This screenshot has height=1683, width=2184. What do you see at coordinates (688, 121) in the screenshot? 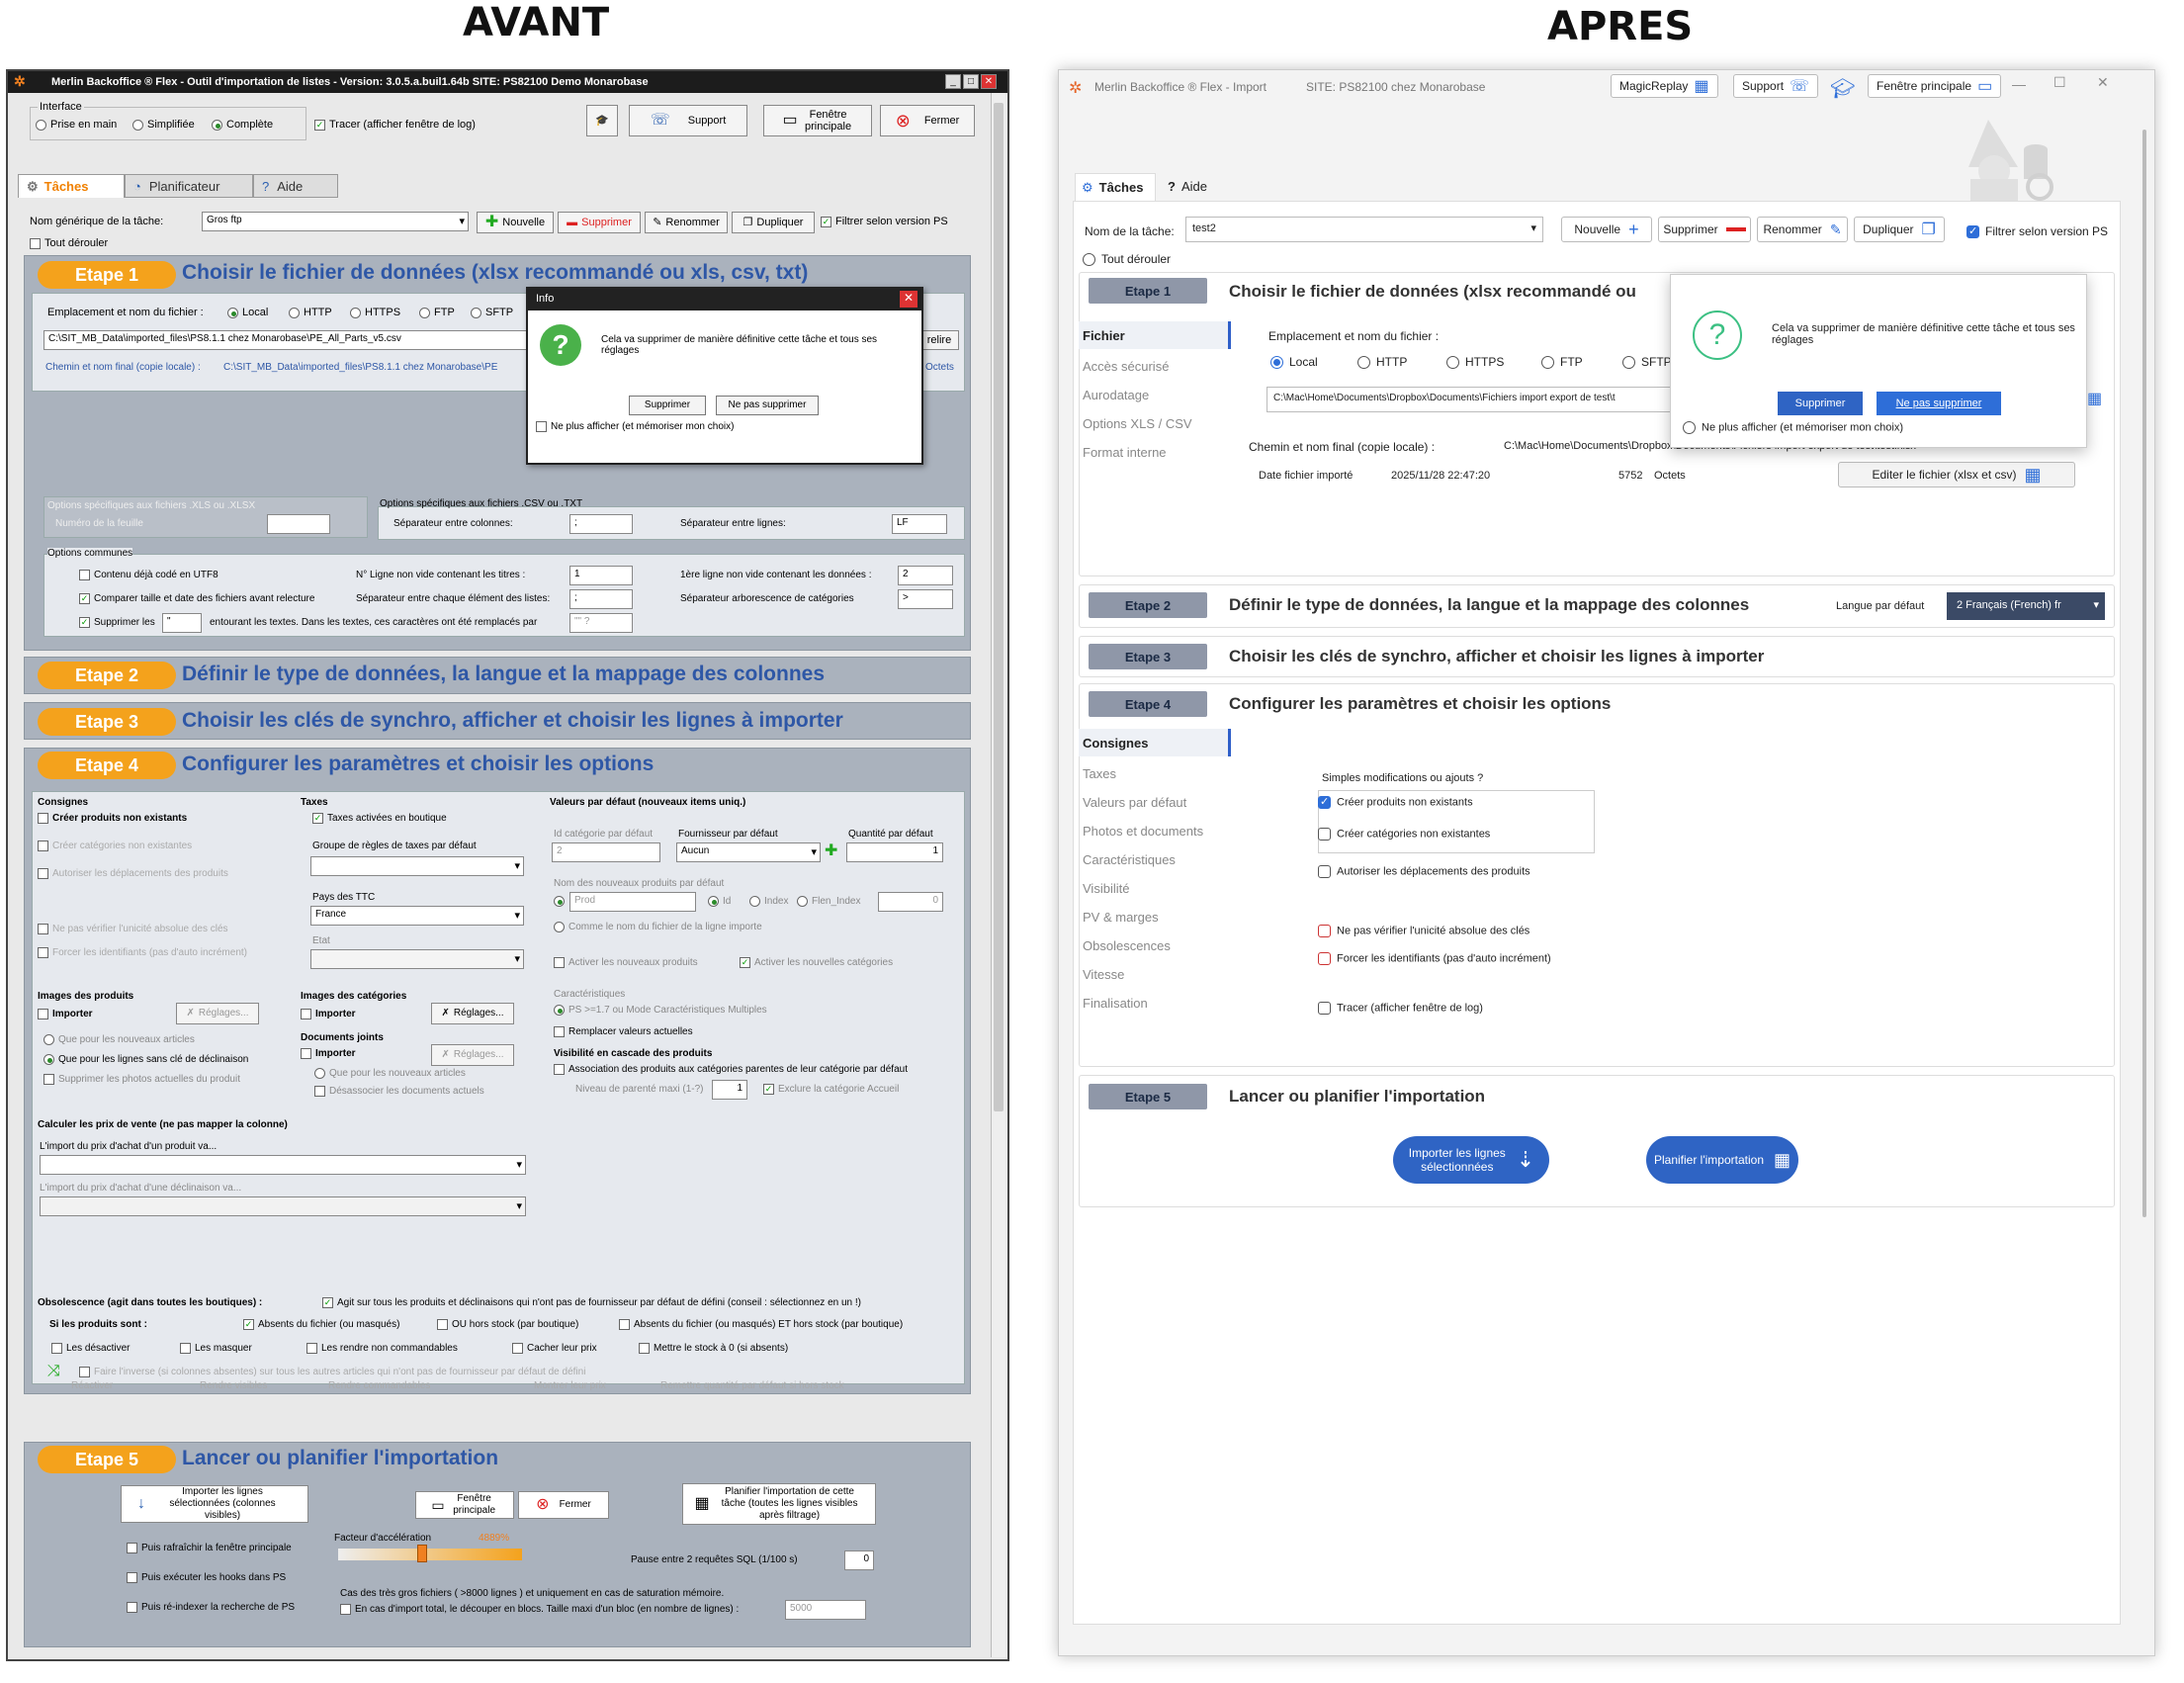
I see `support-button: ☏ Support` at bounding box center [688, 121].